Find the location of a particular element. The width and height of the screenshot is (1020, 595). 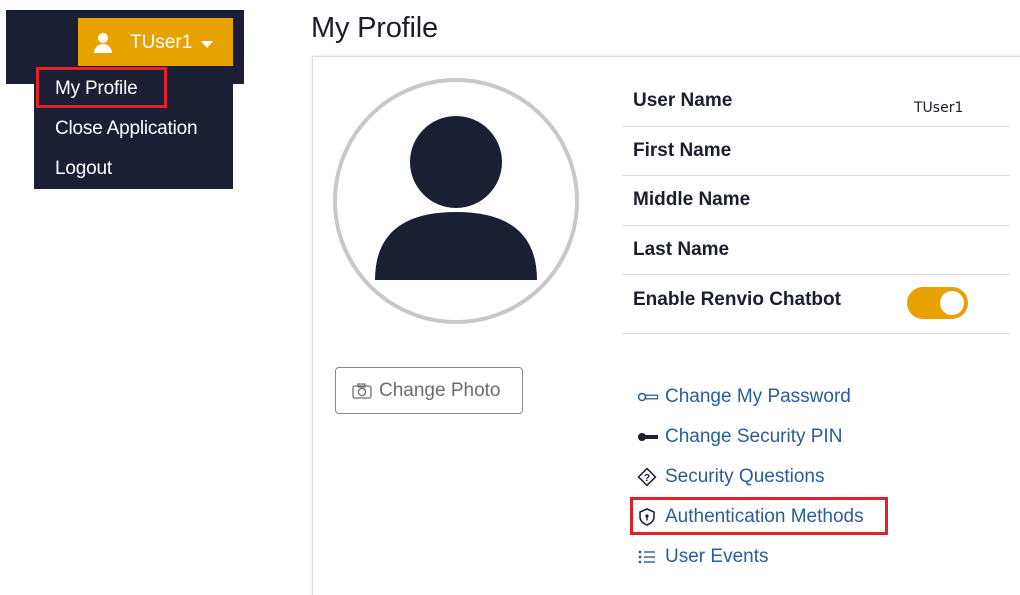

chatbot-toggle is located at coordinates (937, 303).